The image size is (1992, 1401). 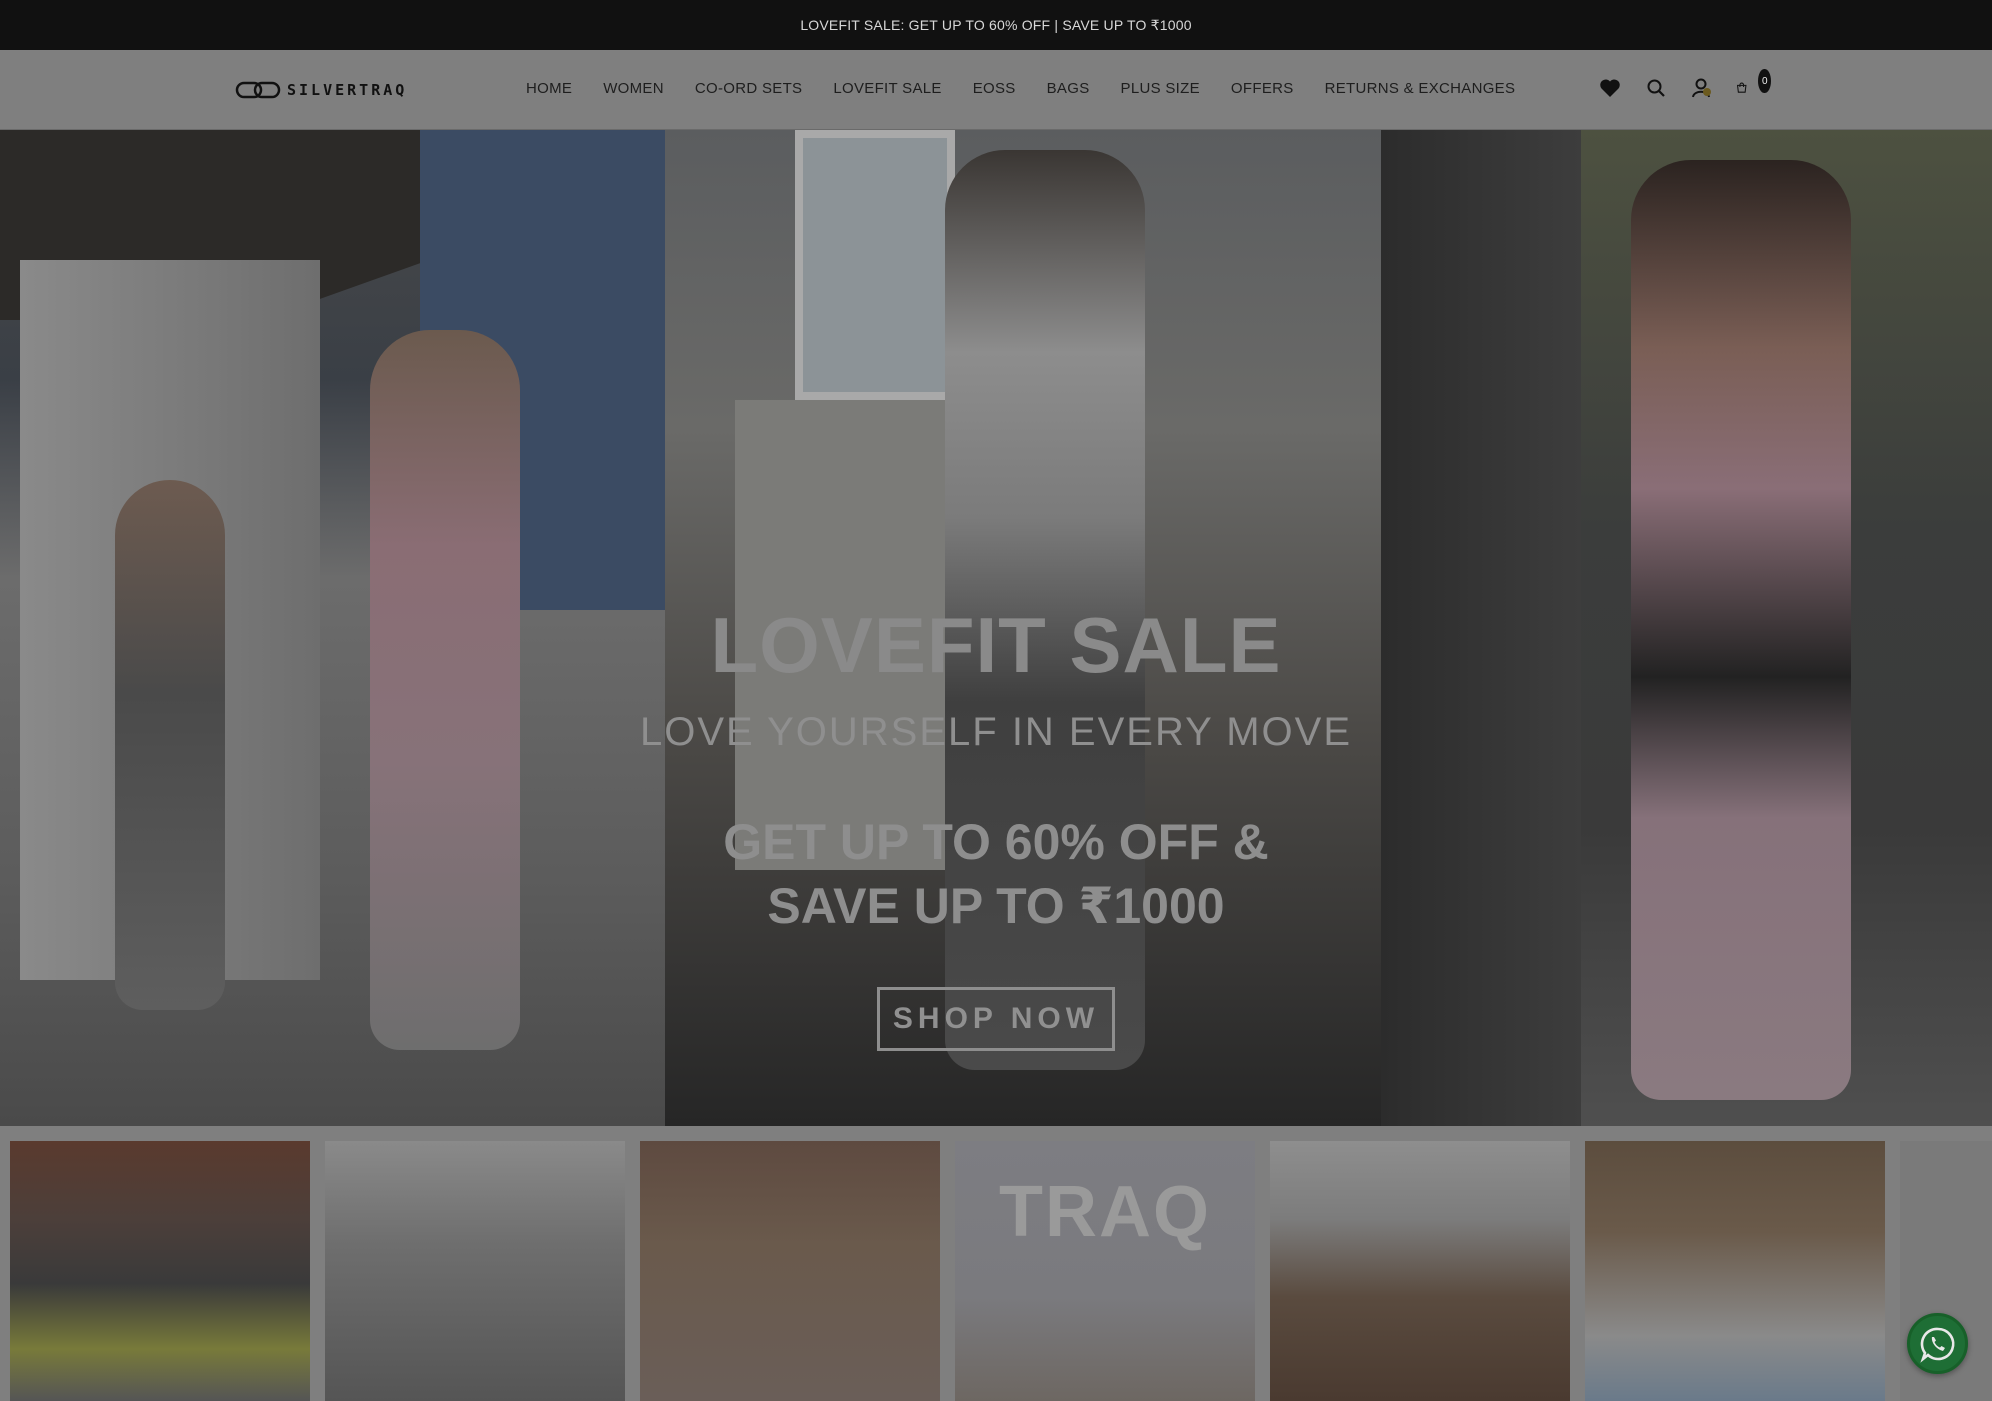 I want to click on whatsapp-icon, so click(x=1936, y=1345).